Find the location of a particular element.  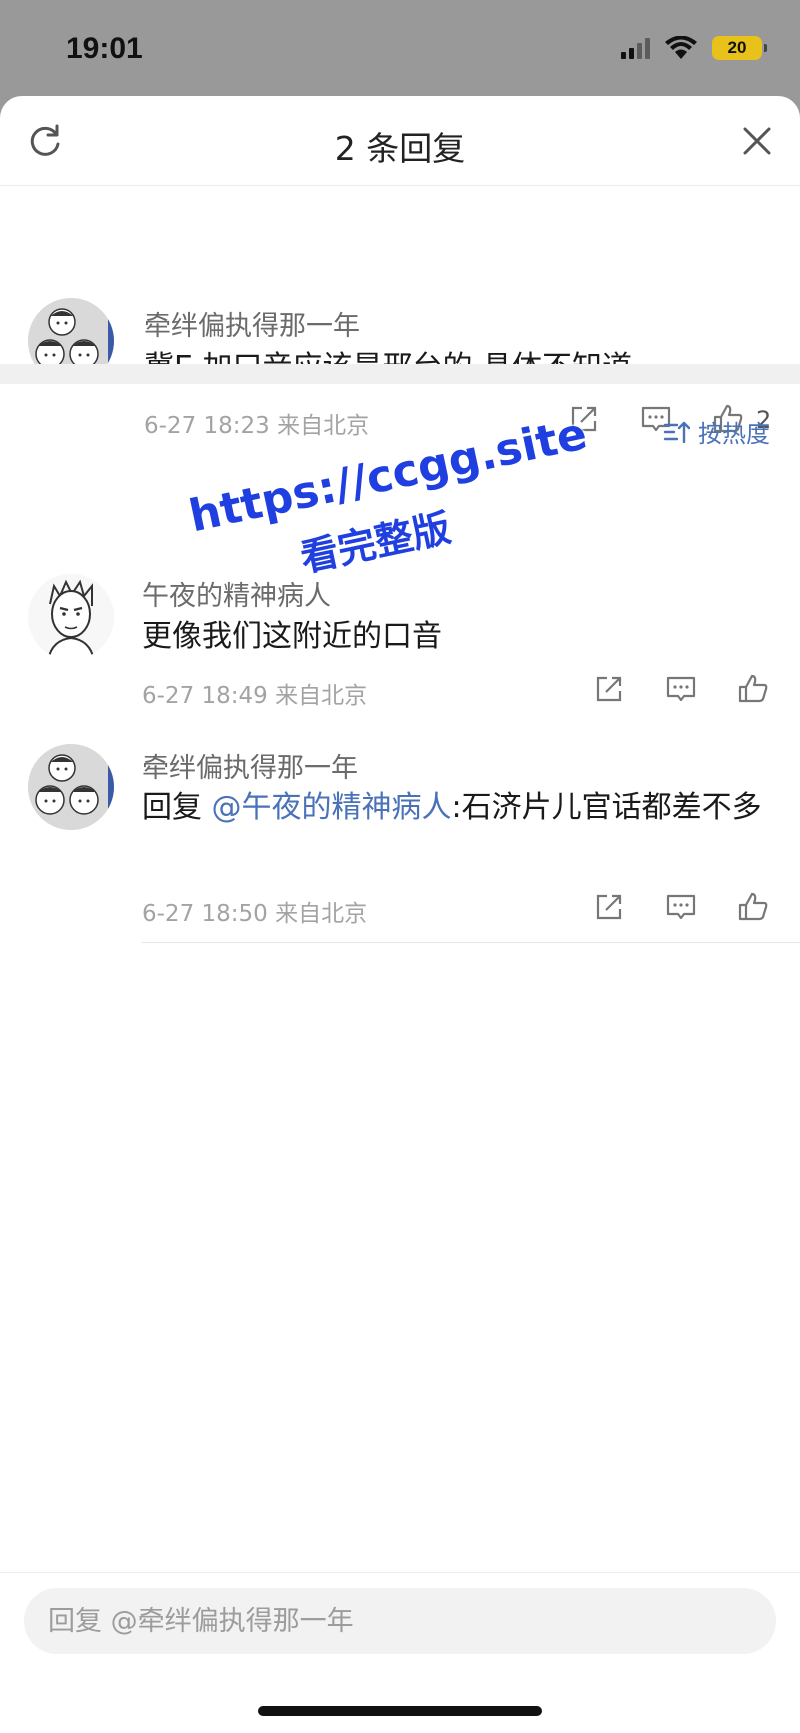

reply-username: 牵绊偏执得那一年 is located at coordinates (250, 765).